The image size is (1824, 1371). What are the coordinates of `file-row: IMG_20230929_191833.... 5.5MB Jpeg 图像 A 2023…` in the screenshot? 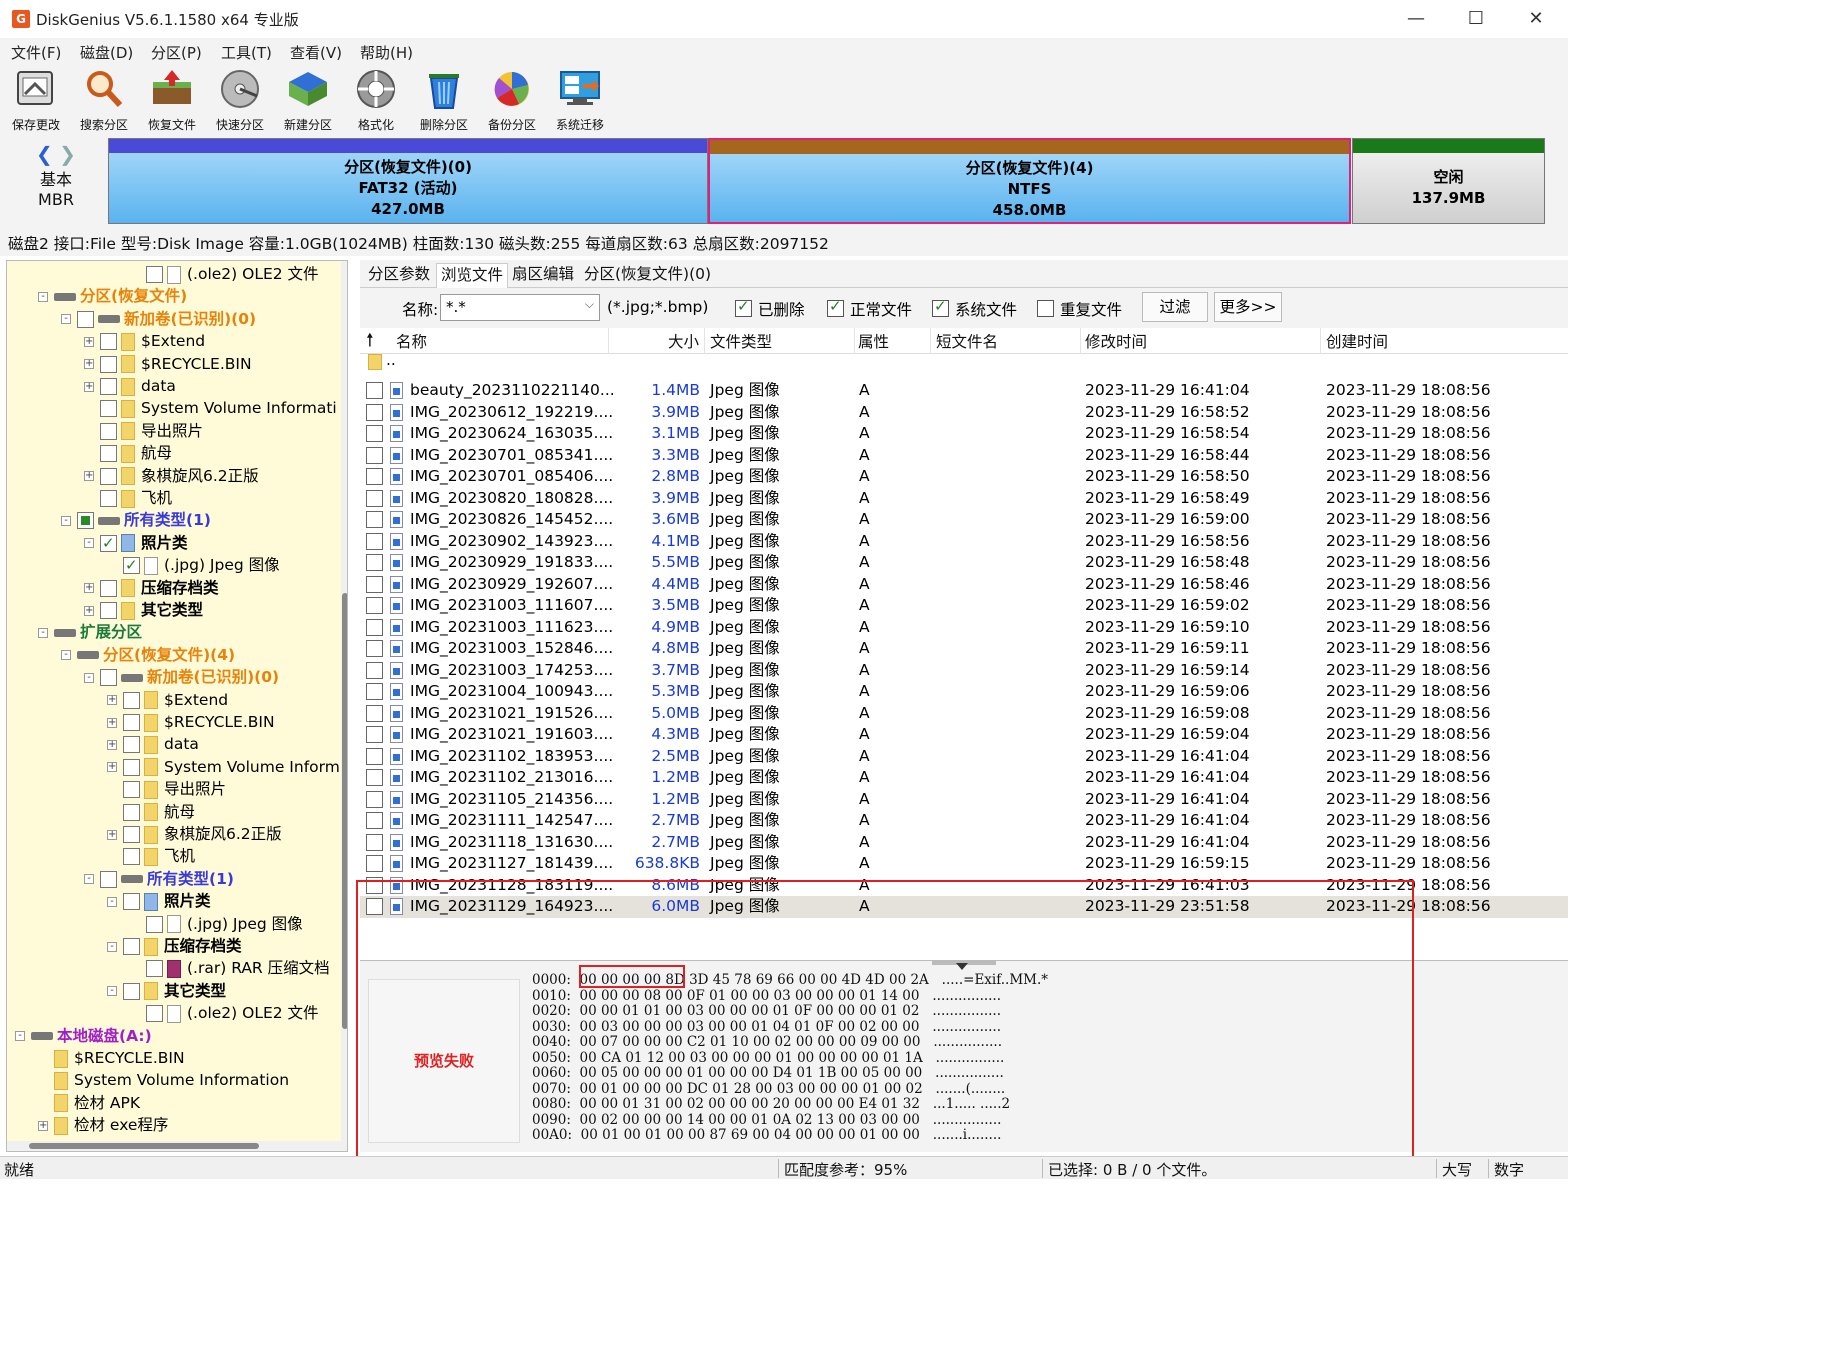 It's located at (964, 563).